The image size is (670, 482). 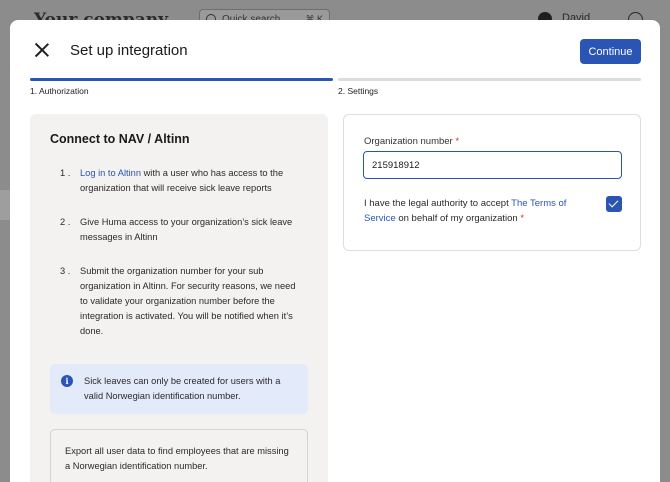 What do you see at coordinates (412, 141) in the screenshot?
I see `org-number-label: Organization number *` at bounding box center [412, 141].